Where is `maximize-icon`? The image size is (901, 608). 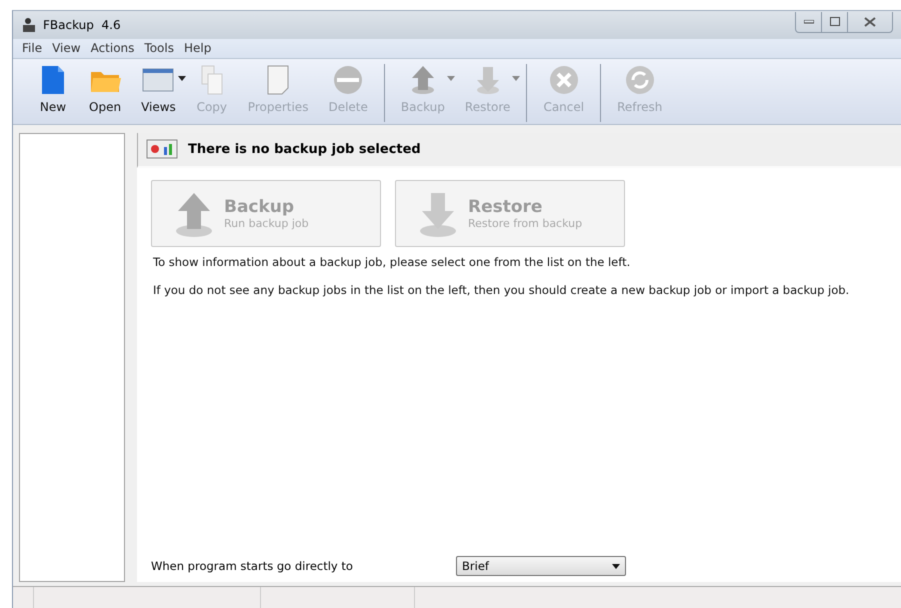 maximize-icon is located at coordinates (835, 21).